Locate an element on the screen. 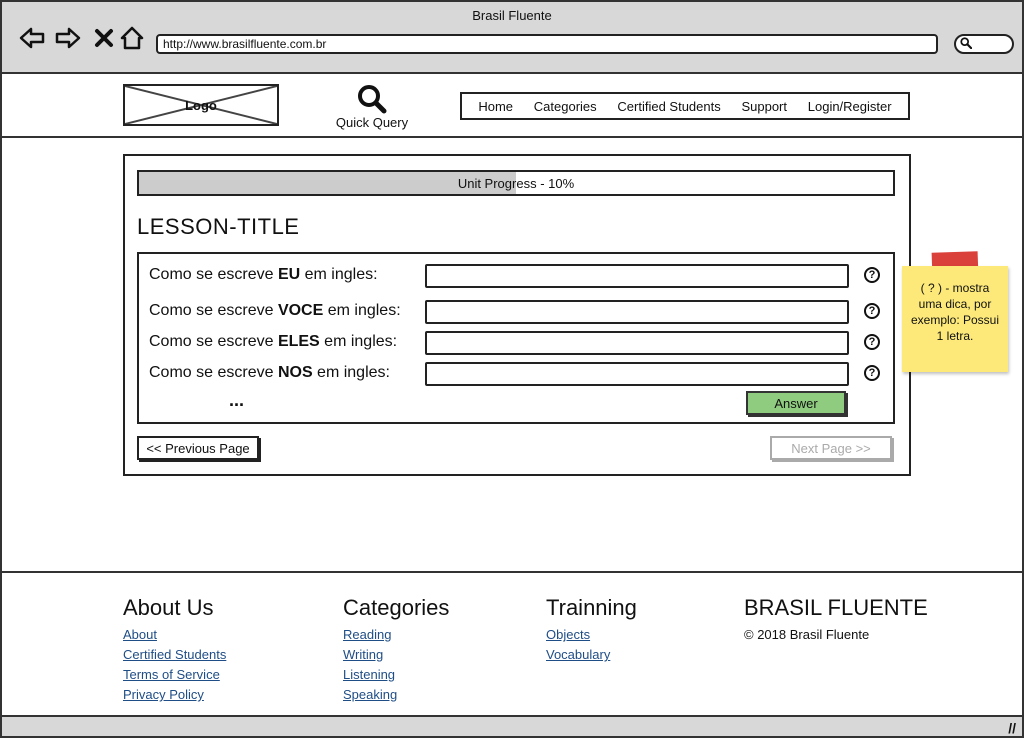 The image size is (1024, 738). next-page-button: Next Page >> is located at coordinates (831, 448).